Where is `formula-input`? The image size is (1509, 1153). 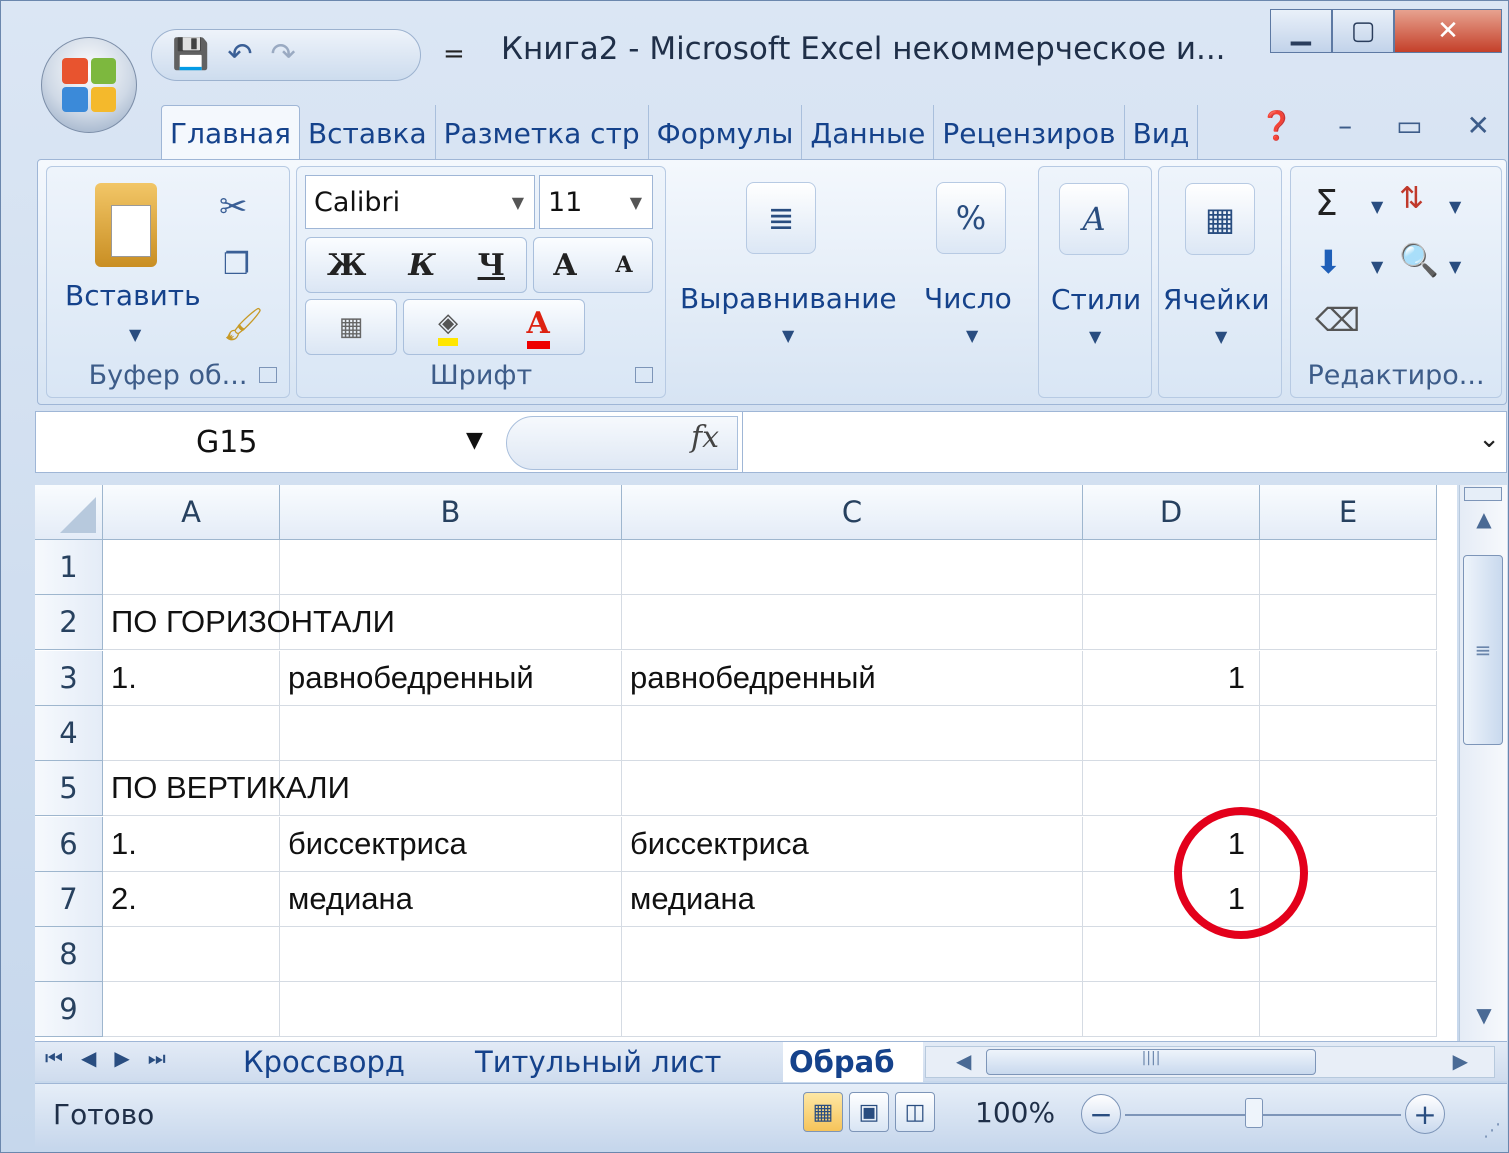
formula-input is located at coordinates (1104, 442).